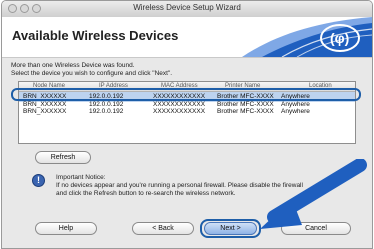 This screenshot has width=374, height=249. I want to click on location-cell: Anywhere, so click(295, 111).